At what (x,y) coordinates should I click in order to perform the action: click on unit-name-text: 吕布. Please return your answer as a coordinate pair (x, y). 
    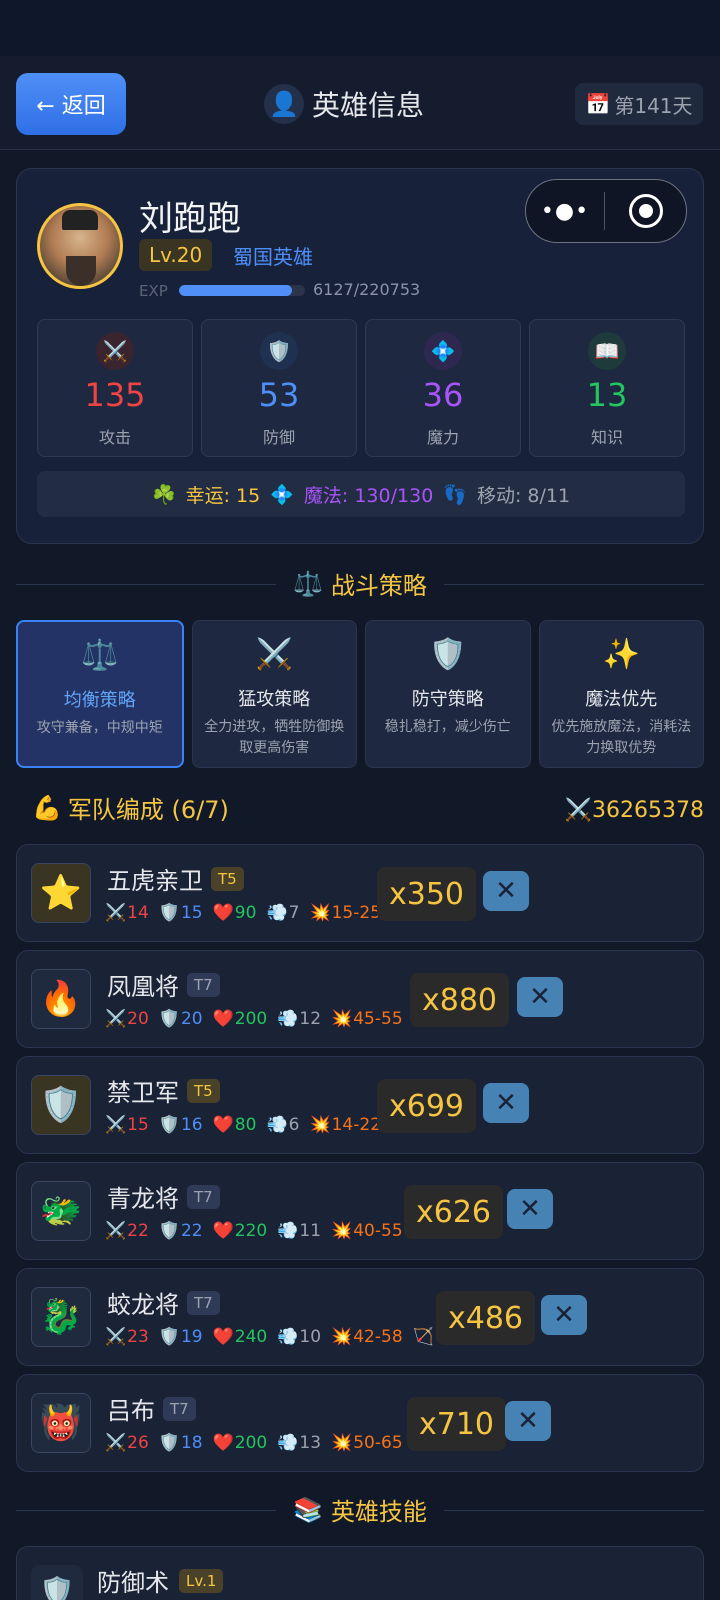
    Looking at the image, I should click on (131, 1411).